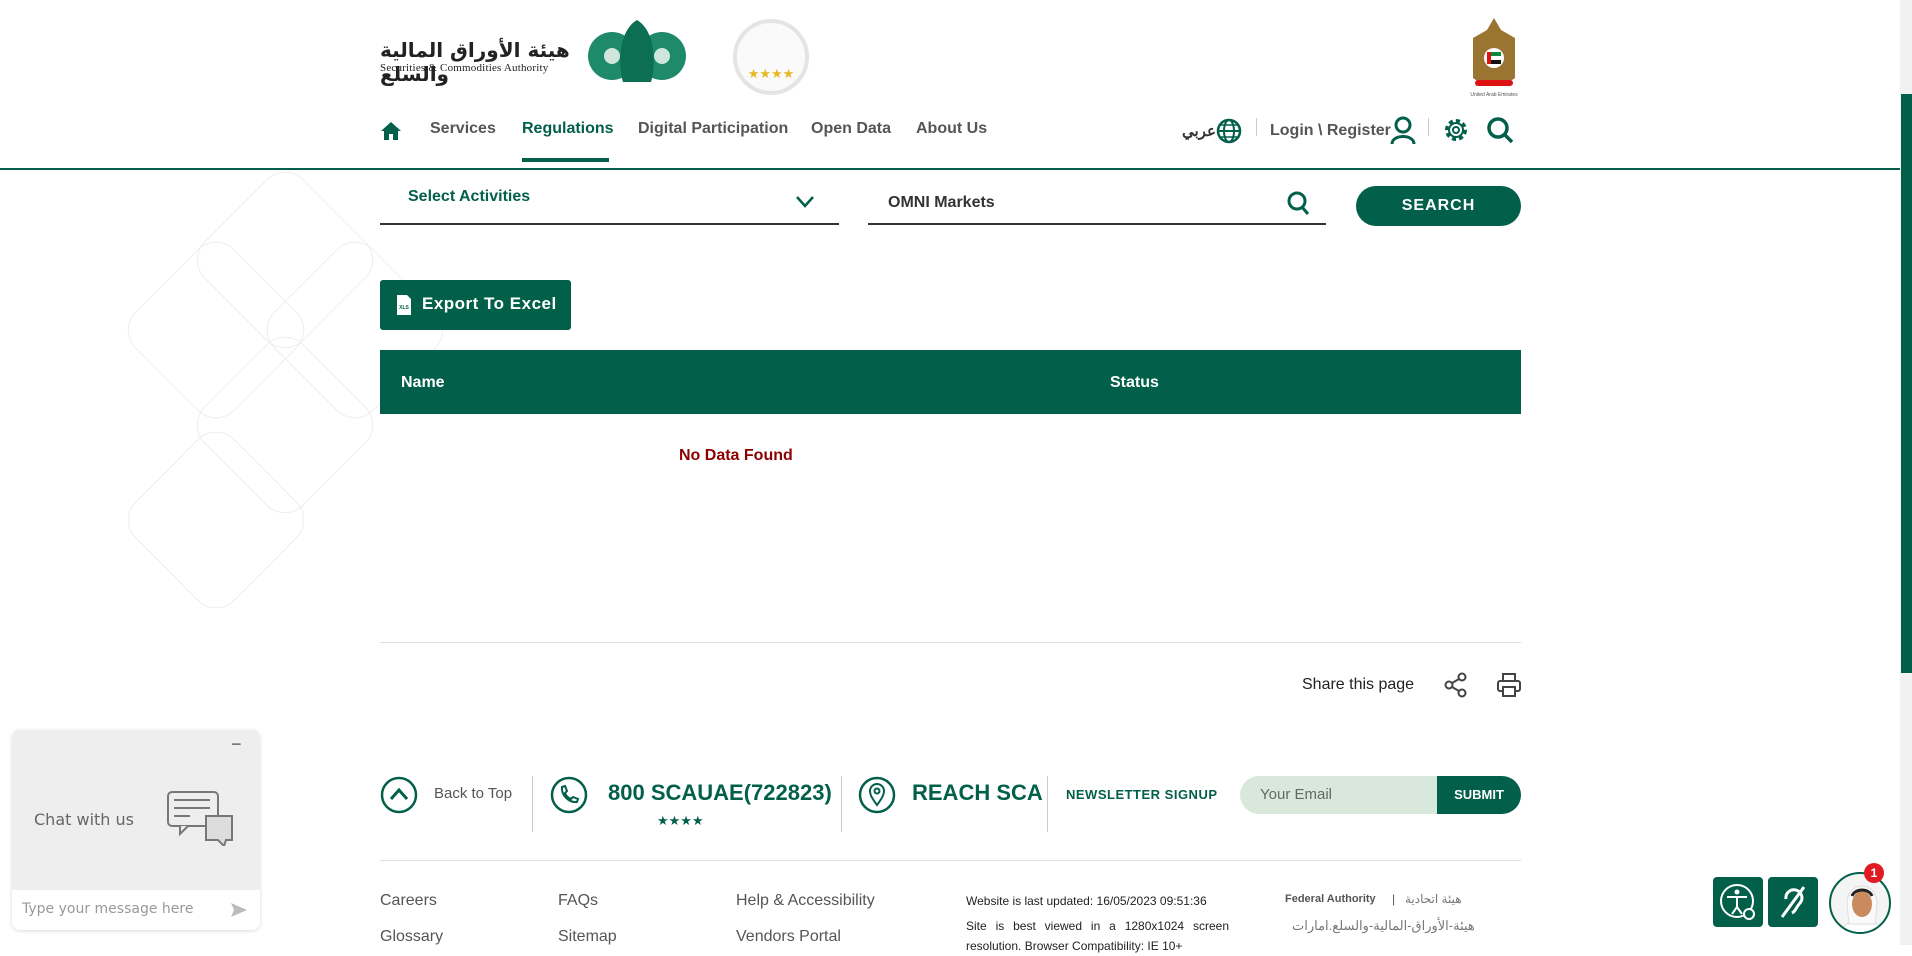  I want to click on nav-services: Services, so click(463, 129).